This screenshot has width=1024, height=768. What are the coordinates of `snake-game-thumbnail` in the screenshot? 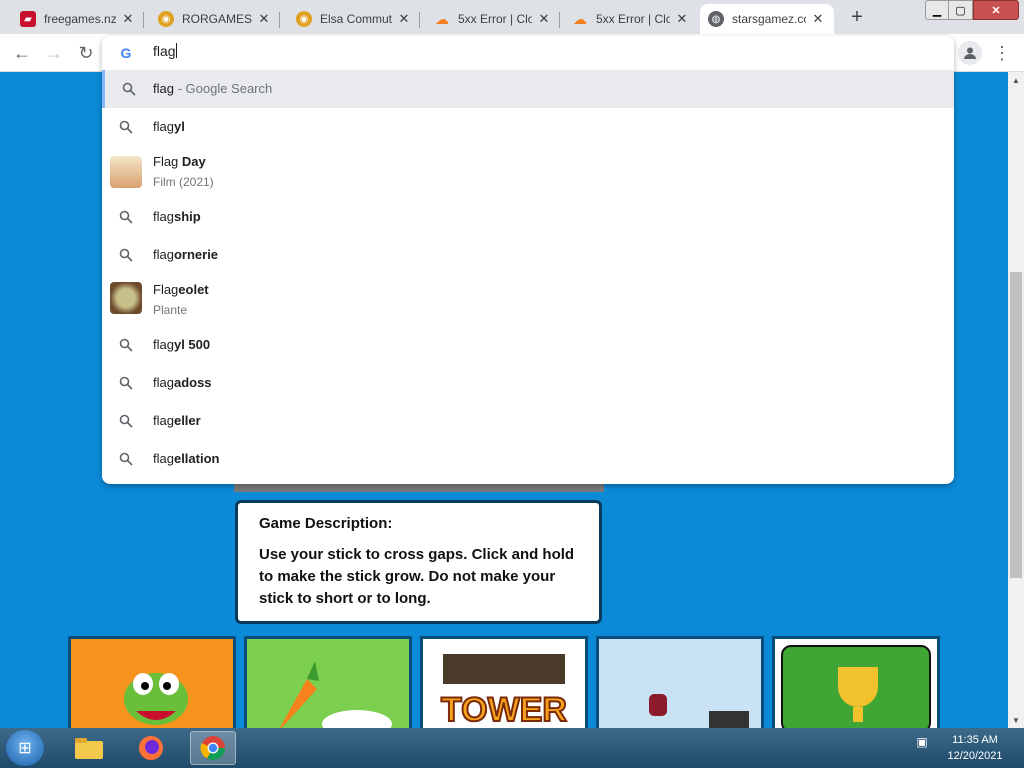 It's located at (152, 682).